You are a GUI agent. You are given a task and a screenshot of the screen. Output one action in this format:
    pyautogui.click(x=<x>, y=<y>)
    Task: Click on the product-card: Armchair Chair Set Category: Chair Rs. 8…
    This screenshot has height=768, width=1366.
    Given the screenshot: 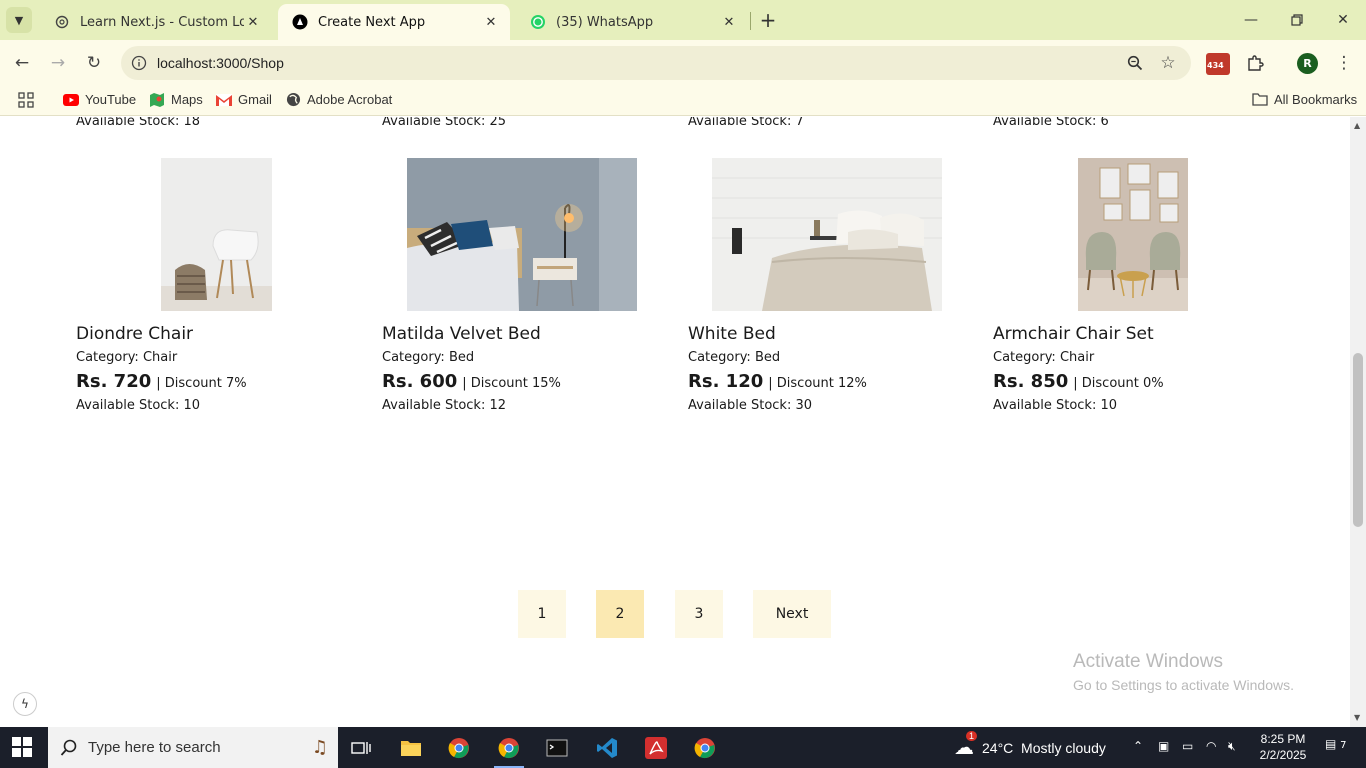 What is the action you would take?
    pyautogui.click(x=1133, y=285)
    